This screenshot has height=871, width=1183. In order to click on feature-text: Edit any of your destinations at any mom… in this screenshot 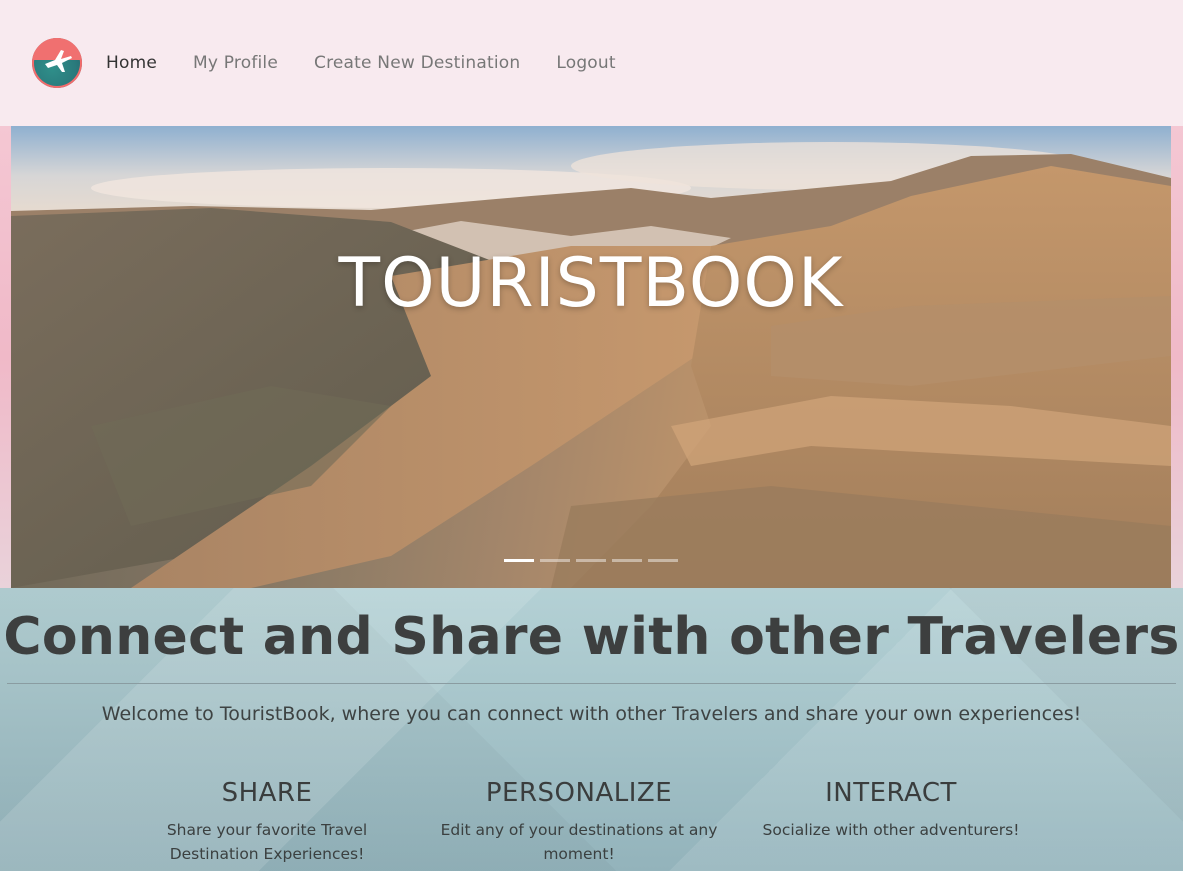, I will do `click(579, 842)`.